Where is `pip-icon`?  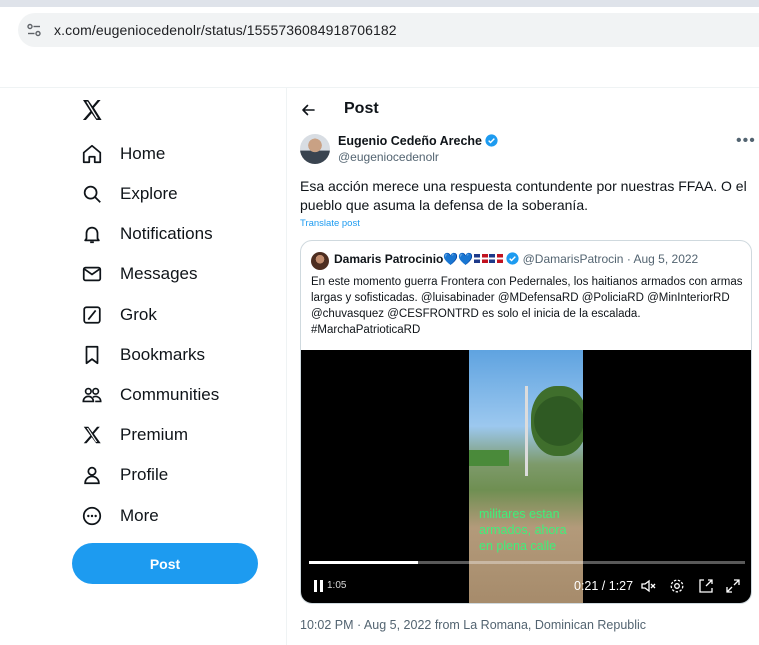 pip-icon is located at coordinates (706, 586).